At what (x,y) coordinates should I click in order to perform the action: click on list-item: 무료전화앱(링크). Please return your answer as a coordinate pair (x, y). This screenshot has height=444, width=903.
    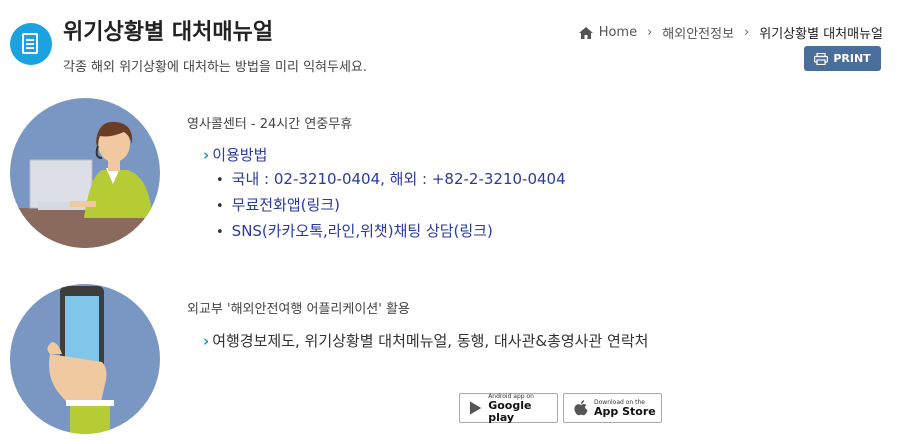
    Looking at the image, I should click on (391, 205).